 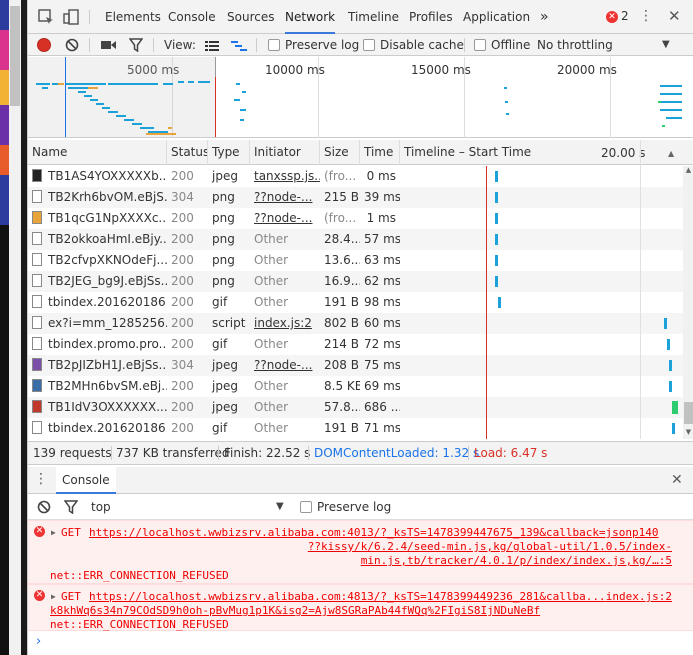 What do you see at coordinates (239, 47) in the screenshot?
I see `overview-waterfall-icon` at bounding box center [239, 47].